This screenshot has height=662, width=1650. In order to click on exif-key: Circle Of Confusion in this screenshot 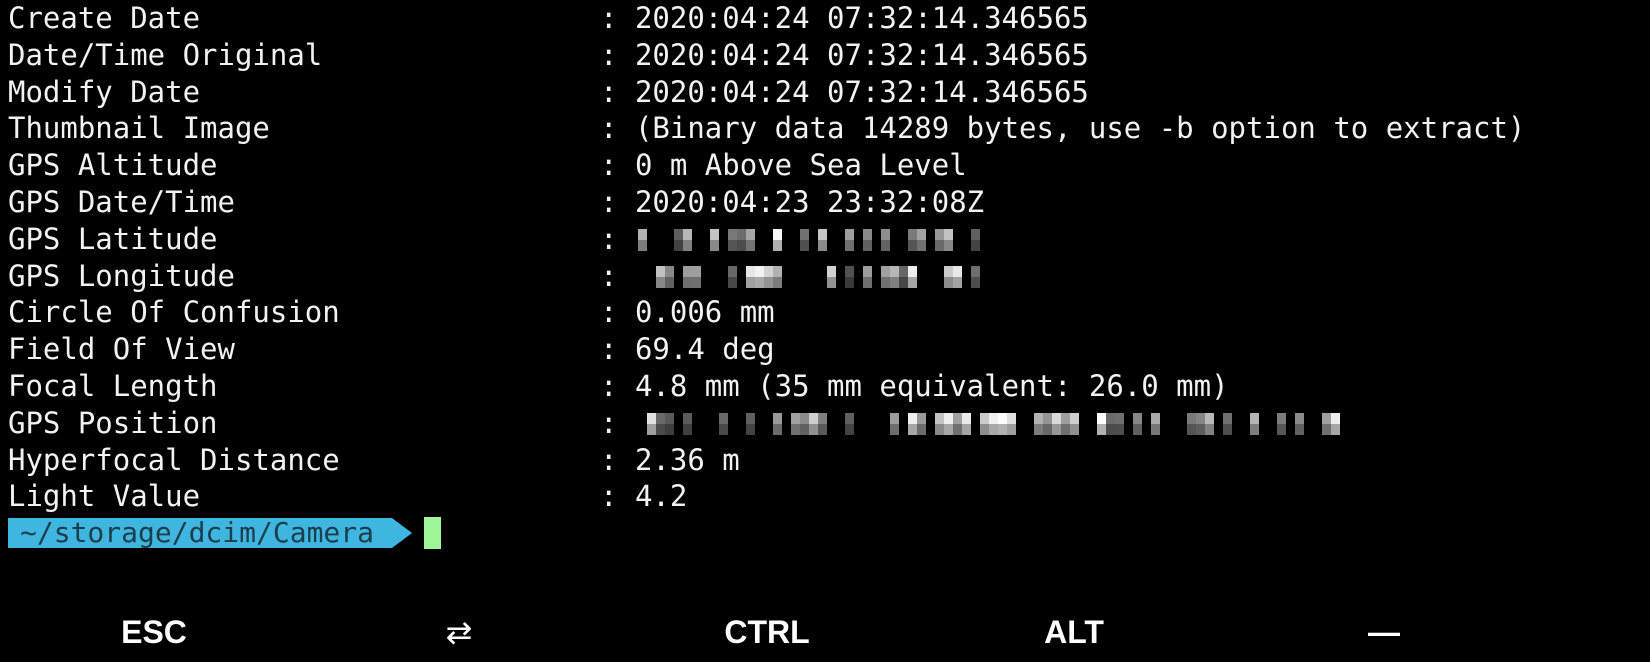, I will do `click(174, 312)`.